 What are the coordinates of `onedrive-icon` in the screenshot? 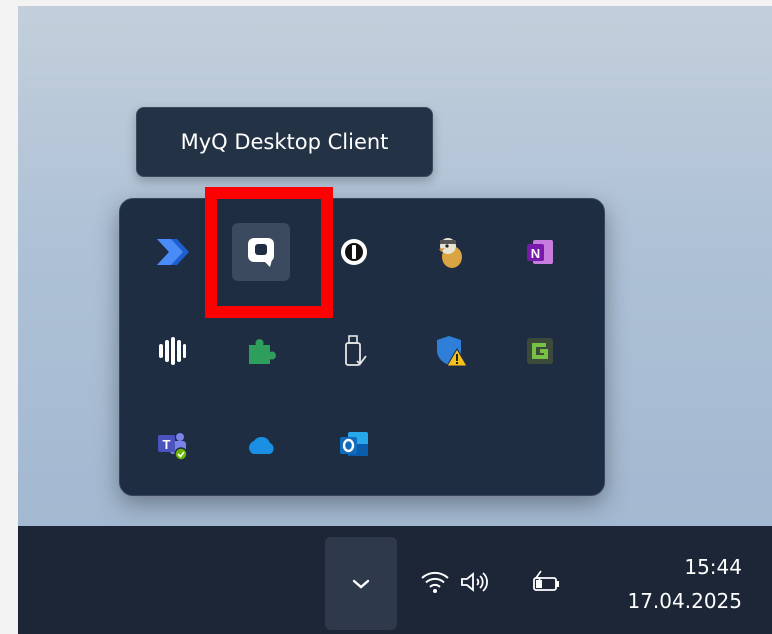 It's located at (261, 445).